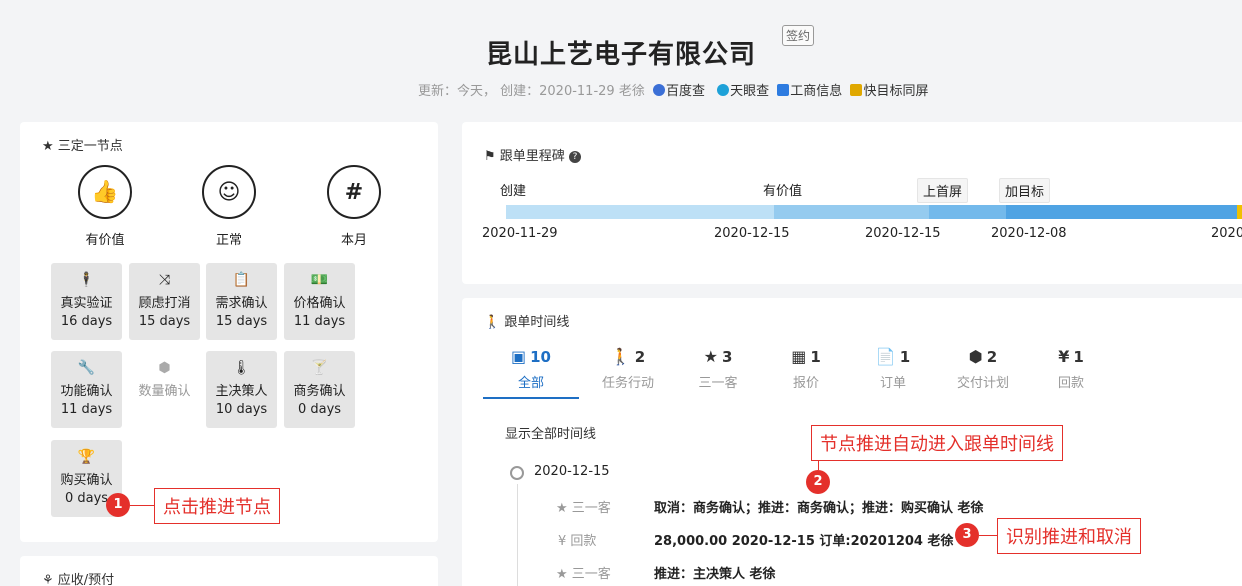 The image size is (1242, 586). What do you see at coordinates (804, 541) in the screenshot?
I see `timeline-entry-text: 28,000.00 2020-12-15 订单:20201204 老徐` at bounding box center [804, 541].